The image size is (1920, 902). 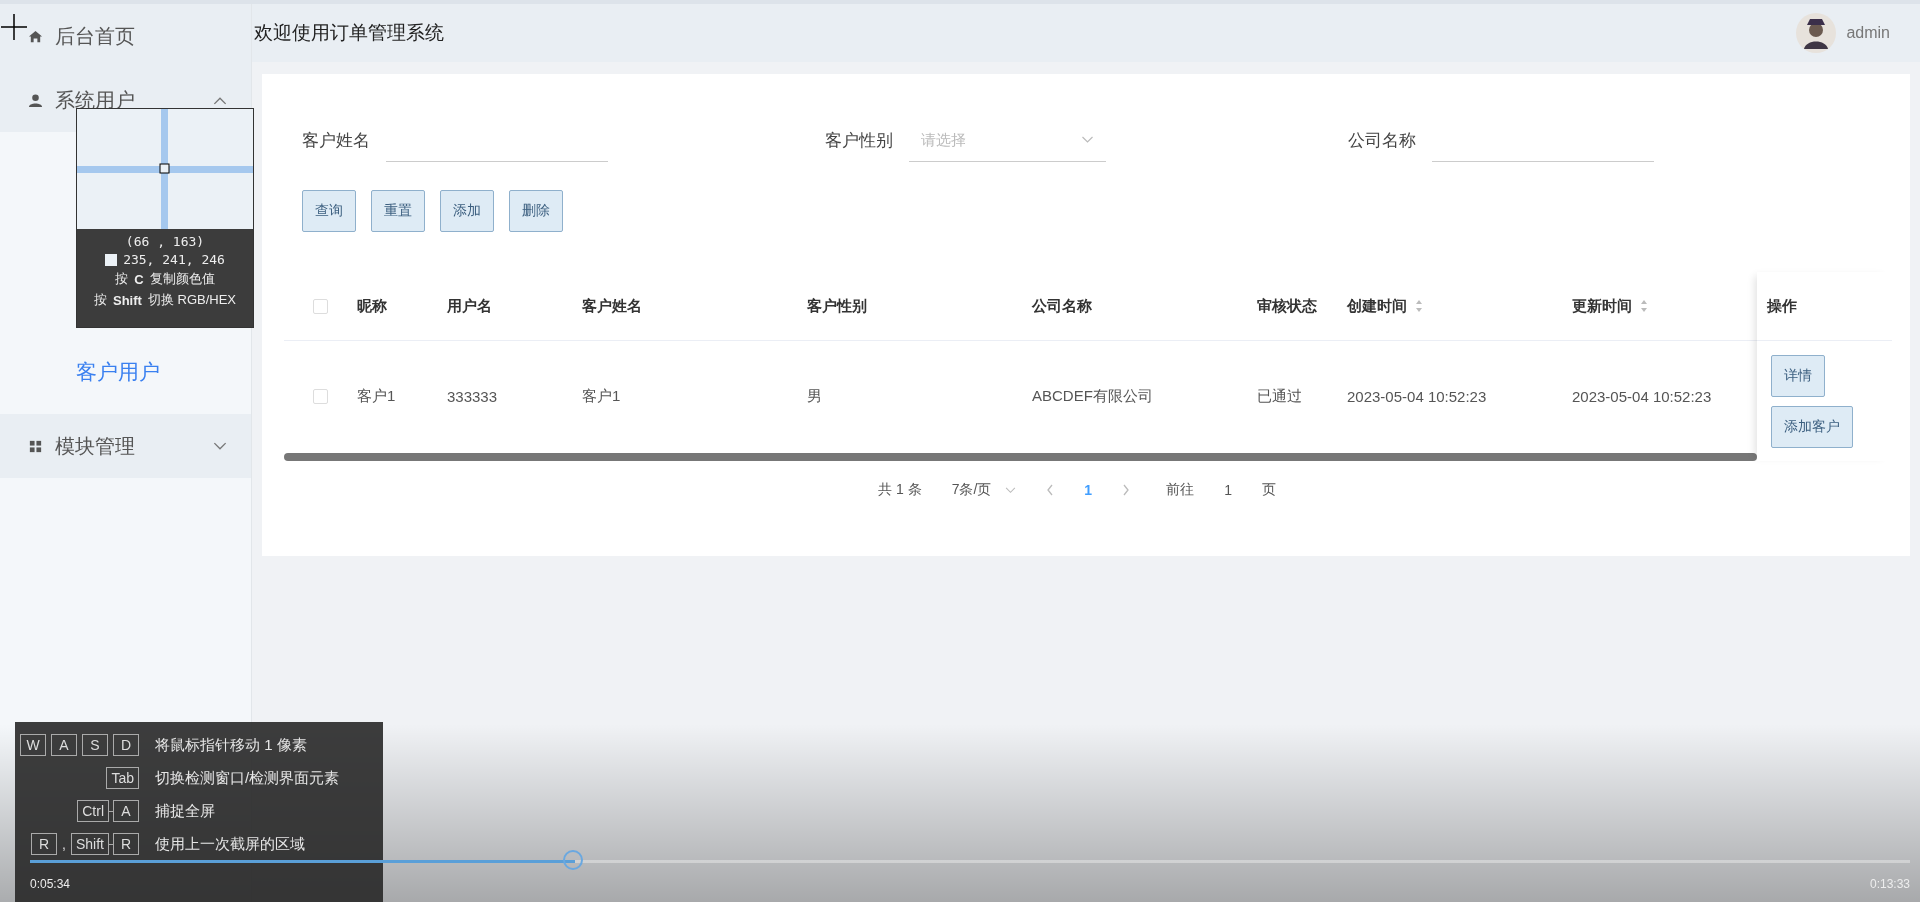 I want to click on row-action-button: 详情, so click(x=1798, y=375).